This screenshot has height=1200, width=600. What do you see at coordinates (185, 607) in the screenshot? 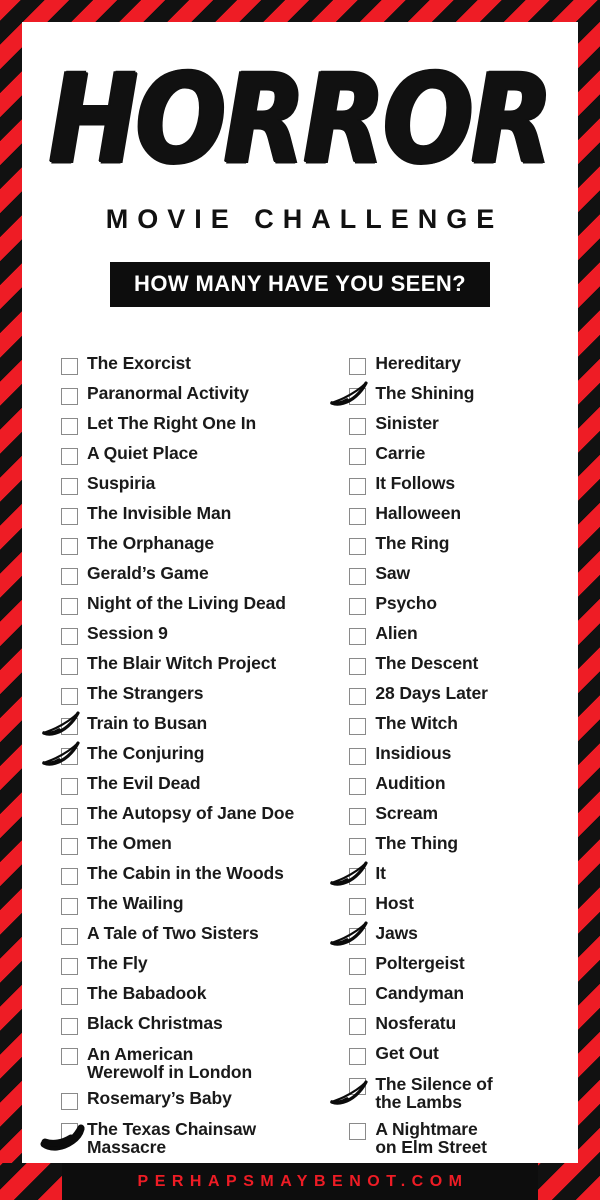
I see `checklist-item: Night of the Living Dead` at bounding box center [185, 607].